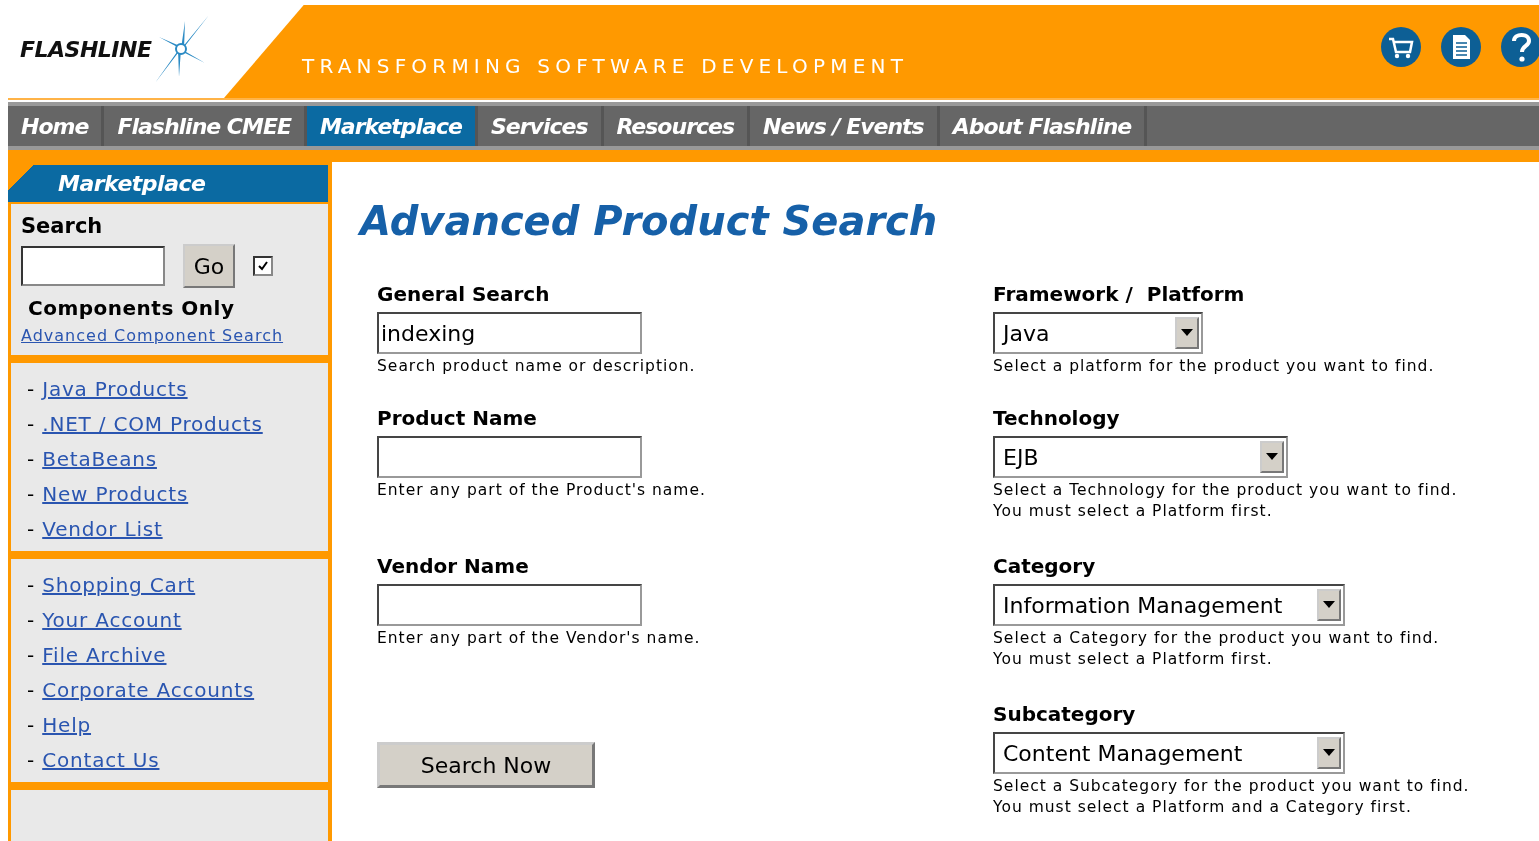  Describe the element at coordinates (1202, 807) in the screenshot. I see `field-hint: You must select a Platform and a Category first.` at that location.